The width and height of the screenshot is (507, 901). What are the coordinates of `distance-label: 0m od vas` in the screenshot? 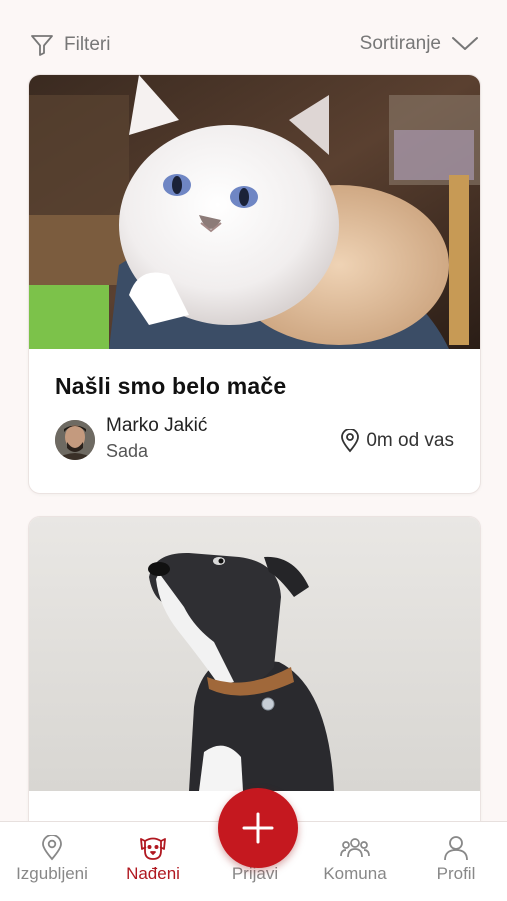 It's located at (410, 440).